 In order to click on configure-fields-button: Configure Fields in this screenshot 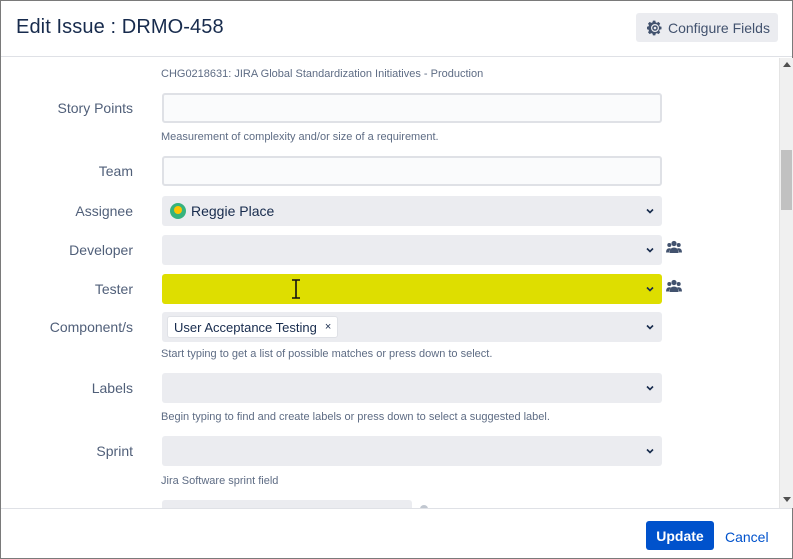, I will do `click(707, 27)`.